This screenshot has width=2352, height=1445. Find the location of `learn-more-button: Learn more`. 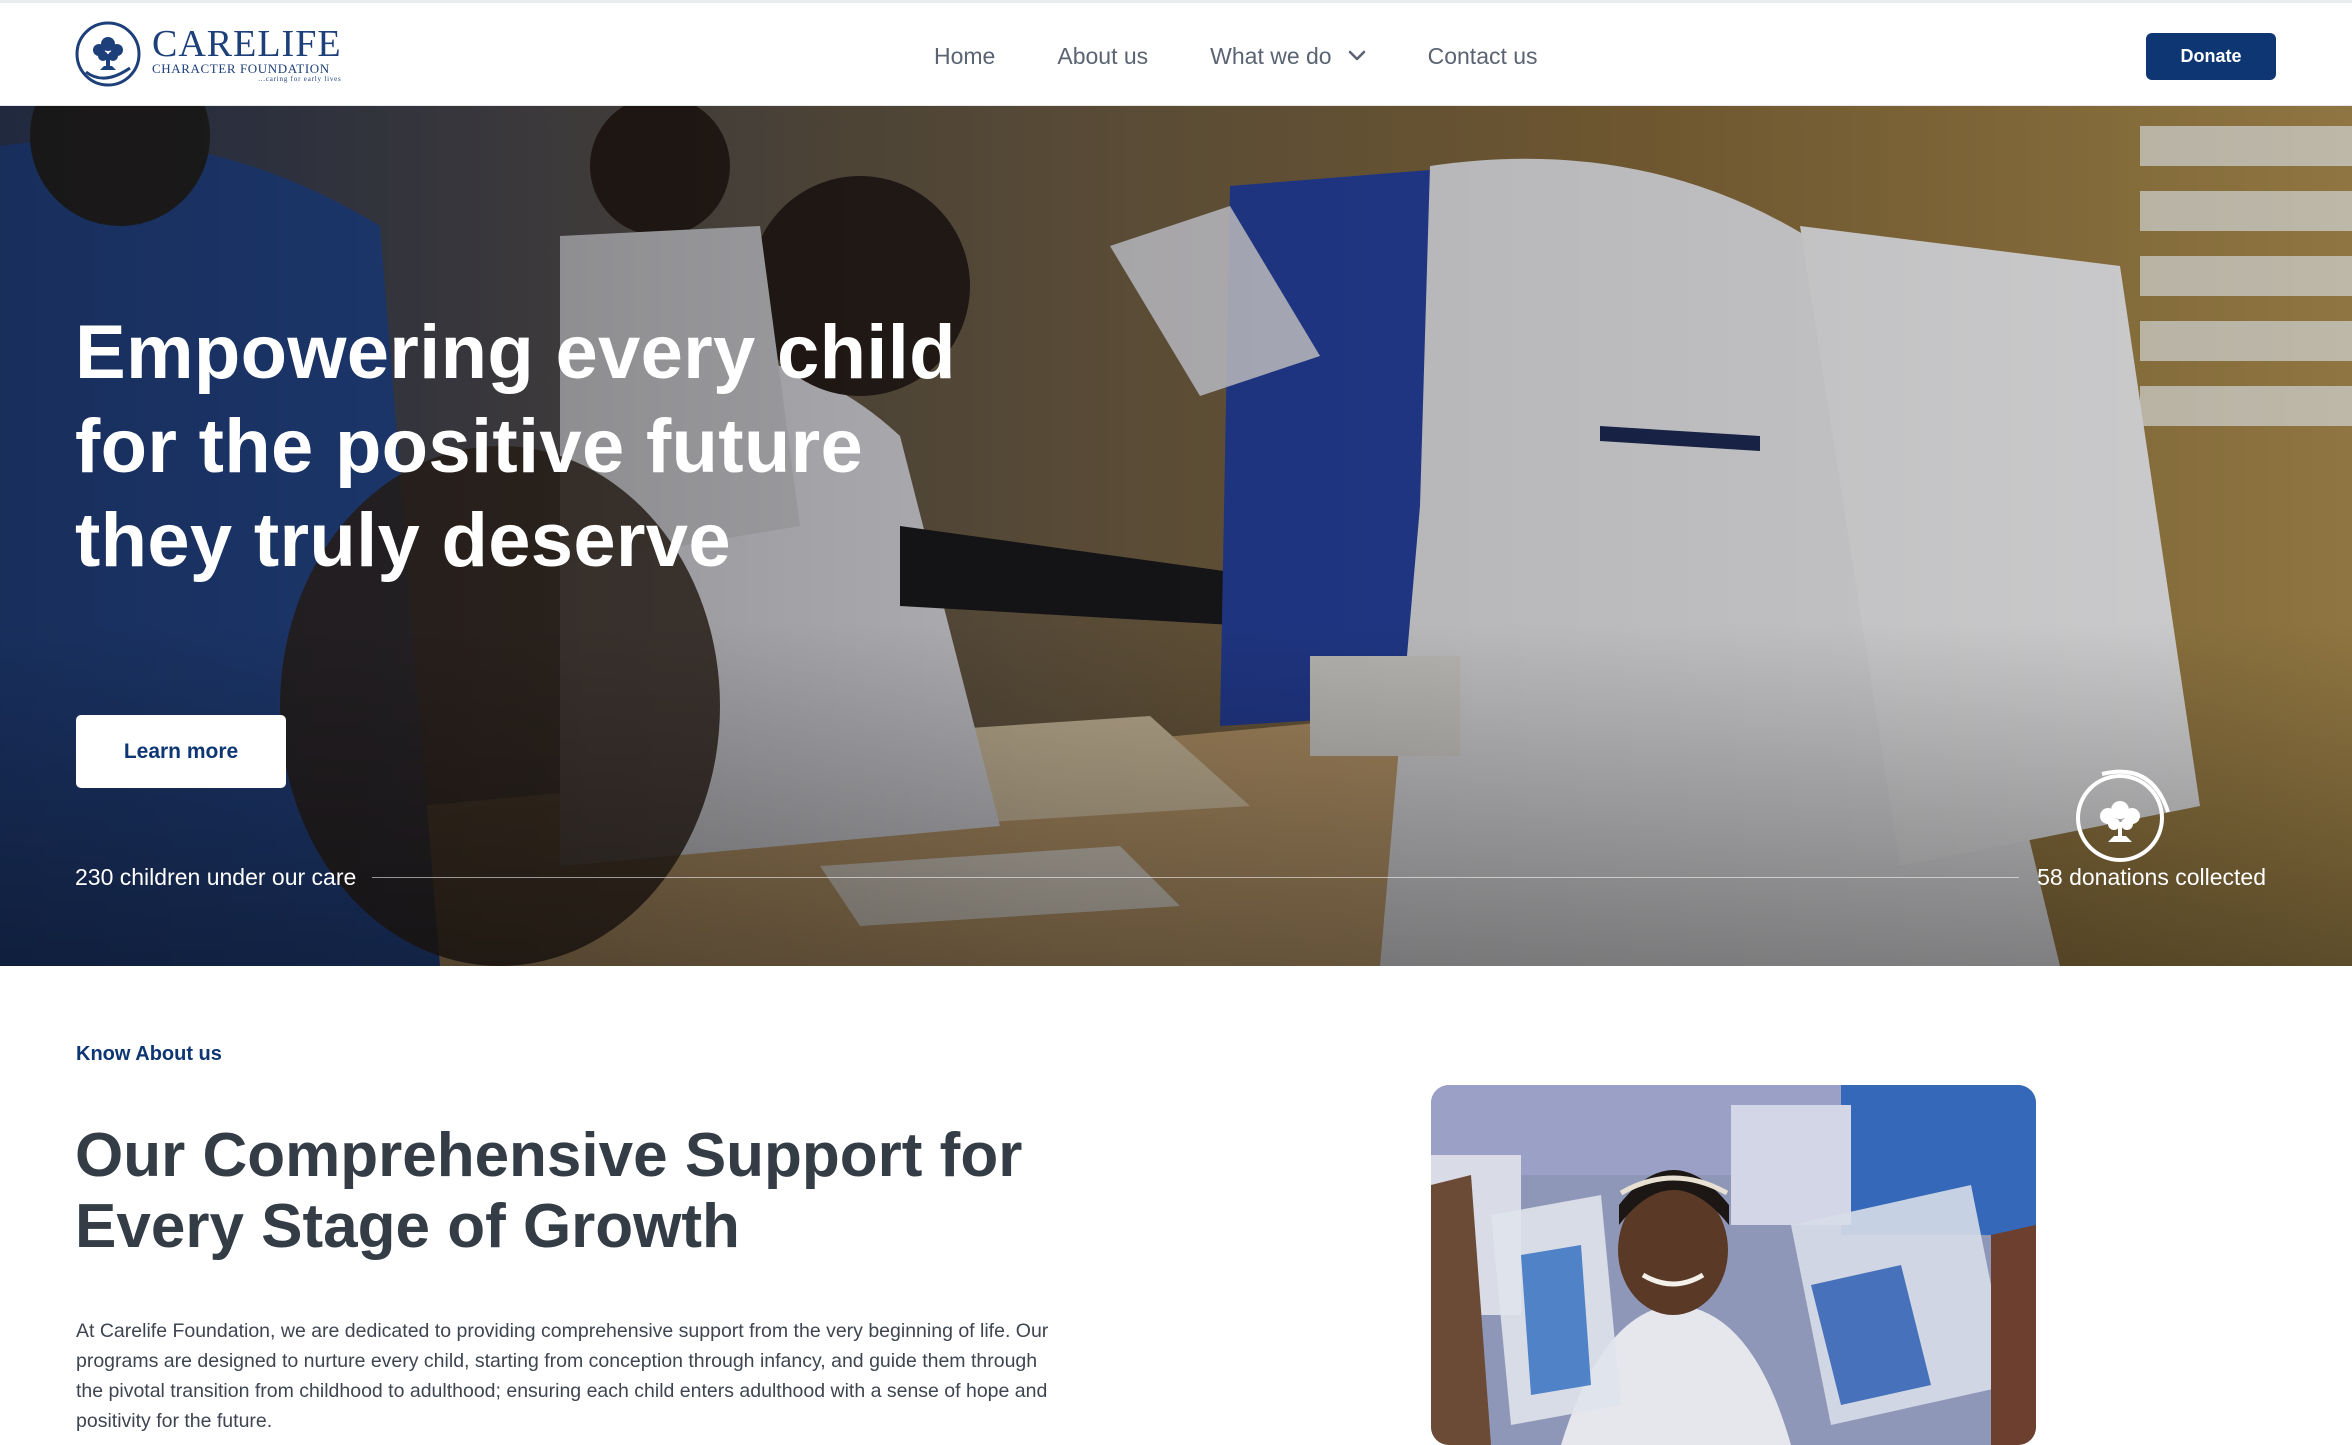

learn-more-button: Learn more is located at coordinates (181, 751).